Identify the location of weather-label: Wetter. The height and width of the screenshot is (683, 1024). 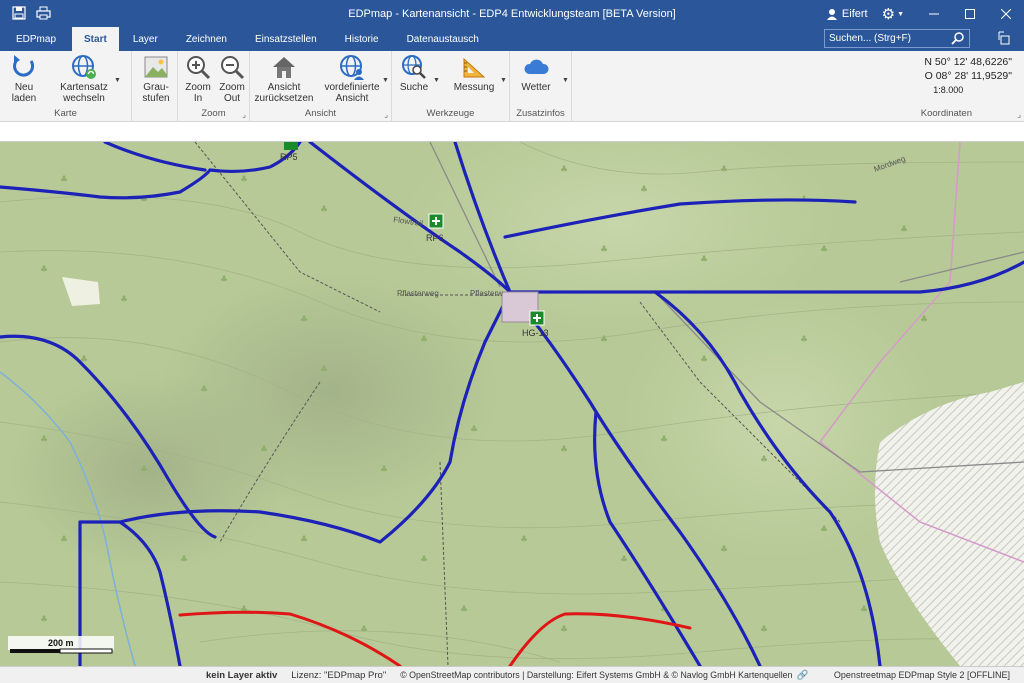
(536, 87).